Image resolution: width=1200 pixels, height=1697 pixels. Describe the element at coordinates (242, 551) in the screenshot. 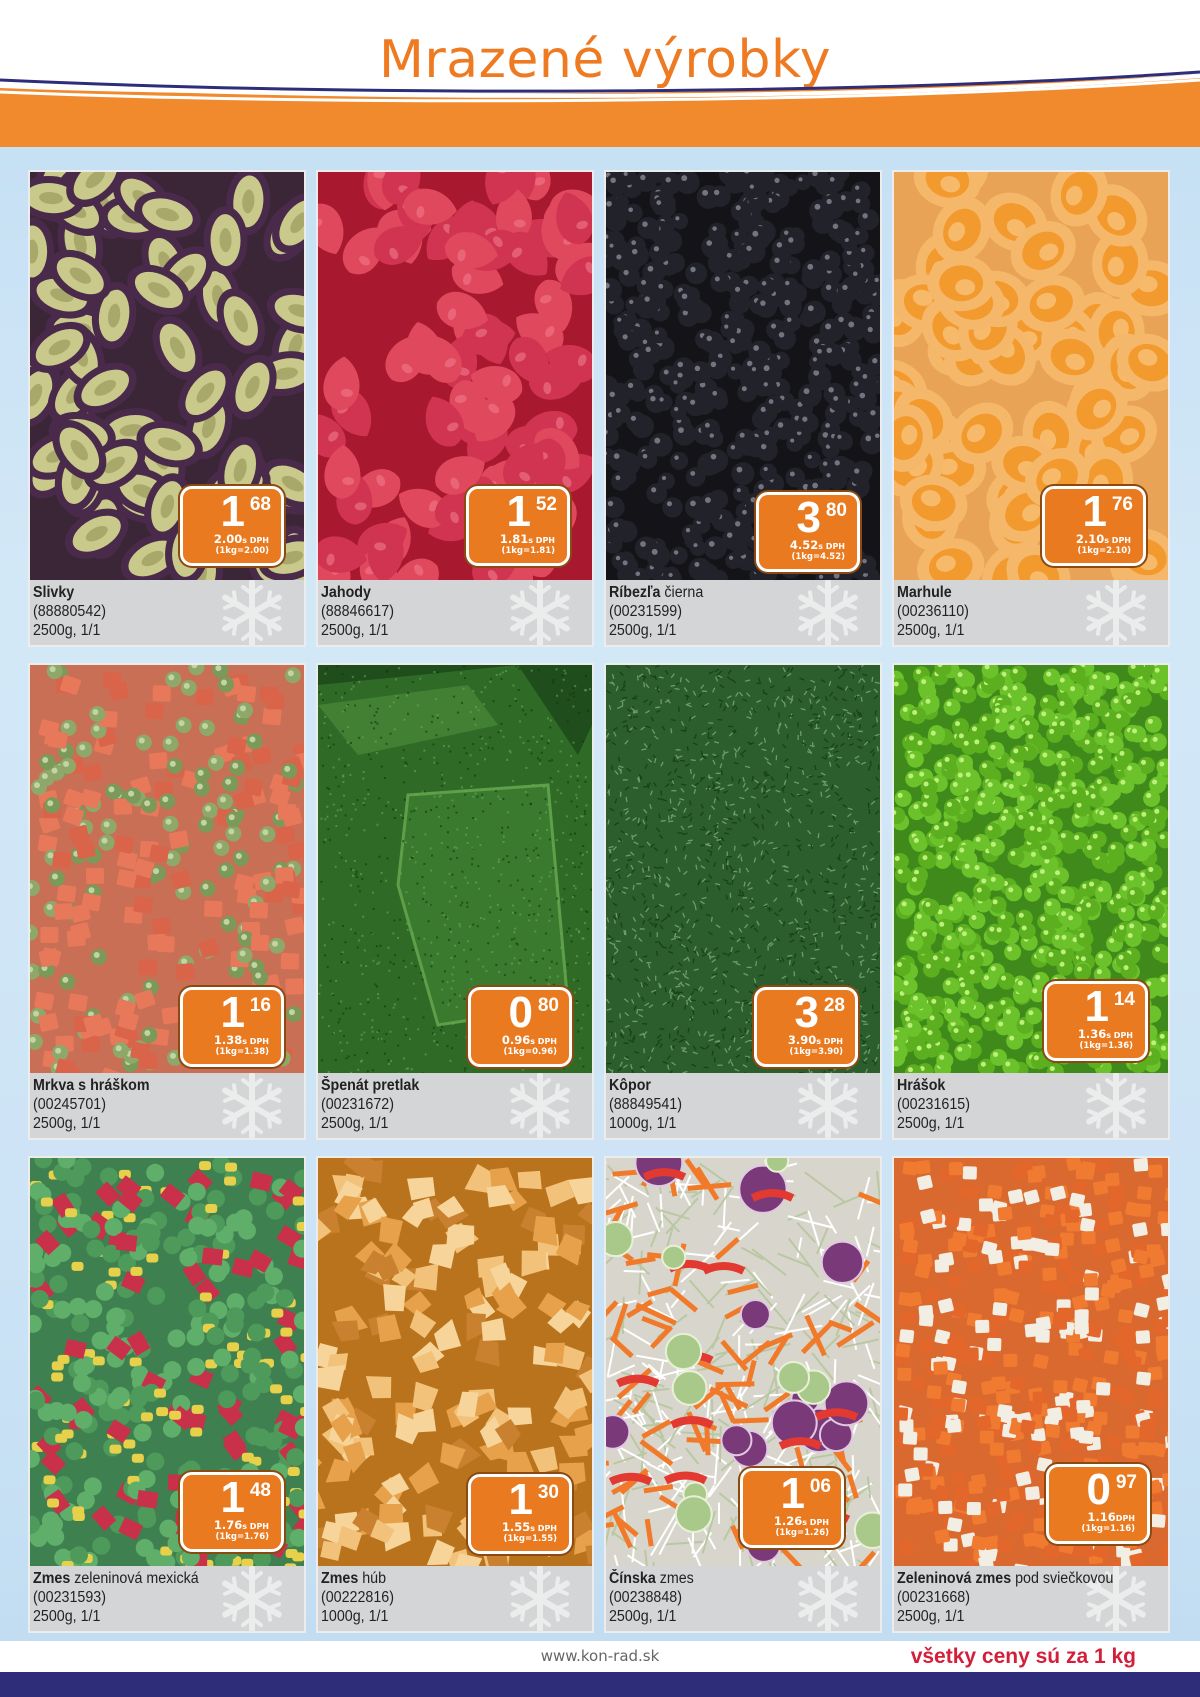

I see `price-per-kg: (1kg=2.00)` at that location.